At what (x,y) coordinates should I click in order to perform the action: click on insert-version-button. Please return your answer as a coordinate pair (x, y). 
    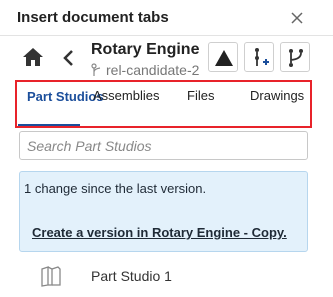
    Looking at the image, I should click on (259, 57).